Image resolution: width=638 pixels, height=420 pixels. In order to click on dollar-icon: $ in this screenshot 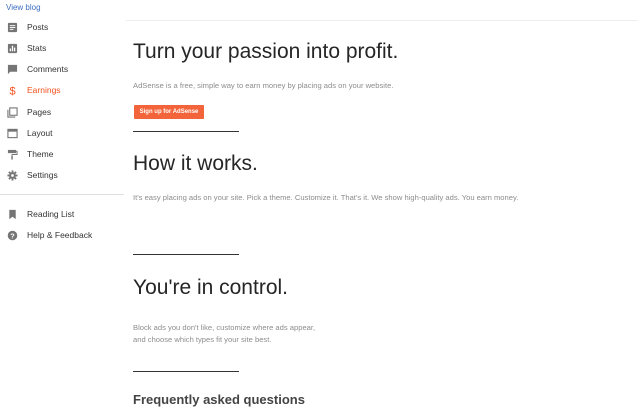, I will do `click(12, 90)`.